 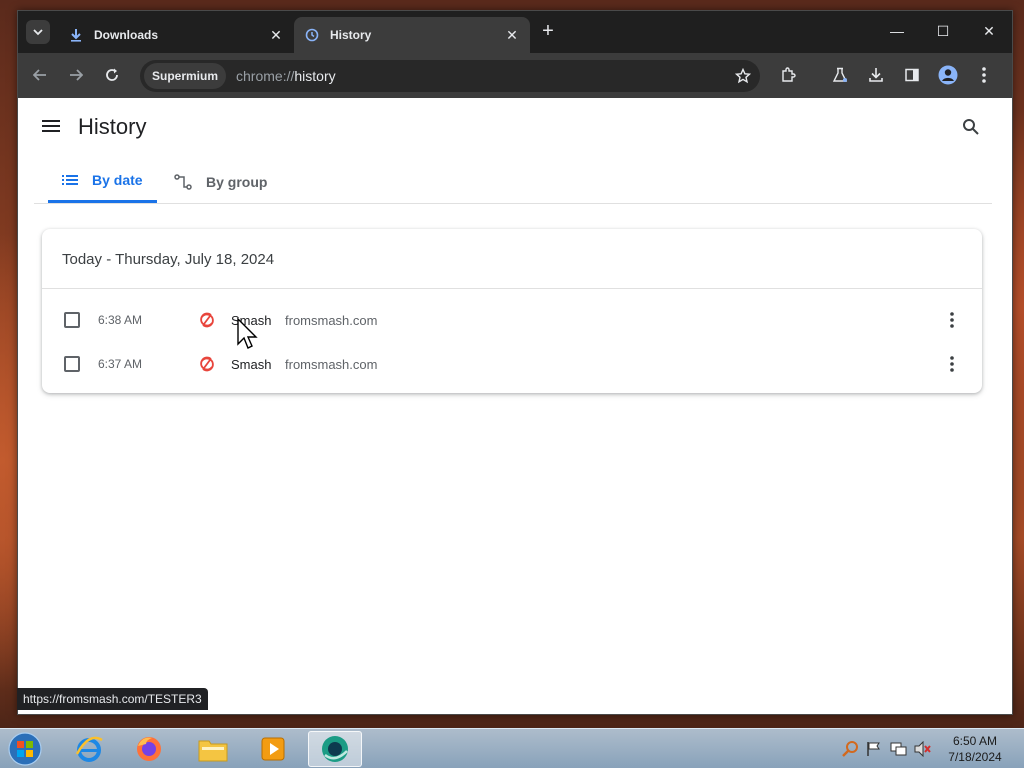 I want to click on site-chip: Supermium, so click(x=185, y=76).